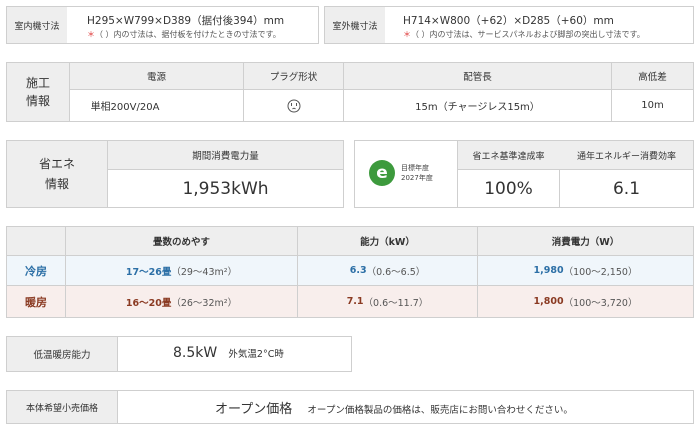 The height and width of the screenshot is (428, 700). I want to click on low-temp-heating-value: 8.5kW 外気温2°C時, so click(228, 353).